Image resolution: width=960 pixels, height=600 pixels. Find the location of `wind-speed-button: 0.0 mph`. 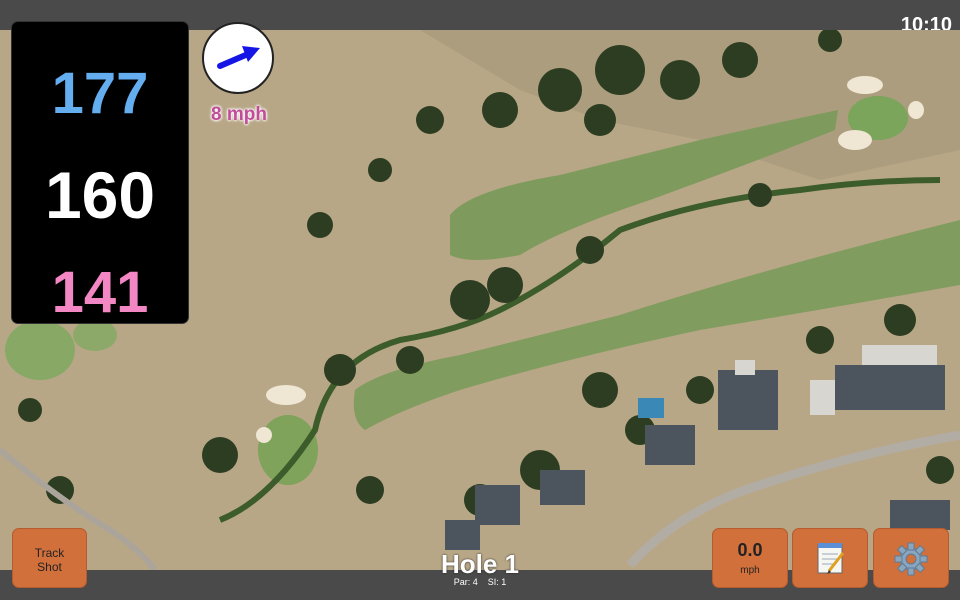

wind-speed-button: 0.0 mph is located at coordinates (750, 558).